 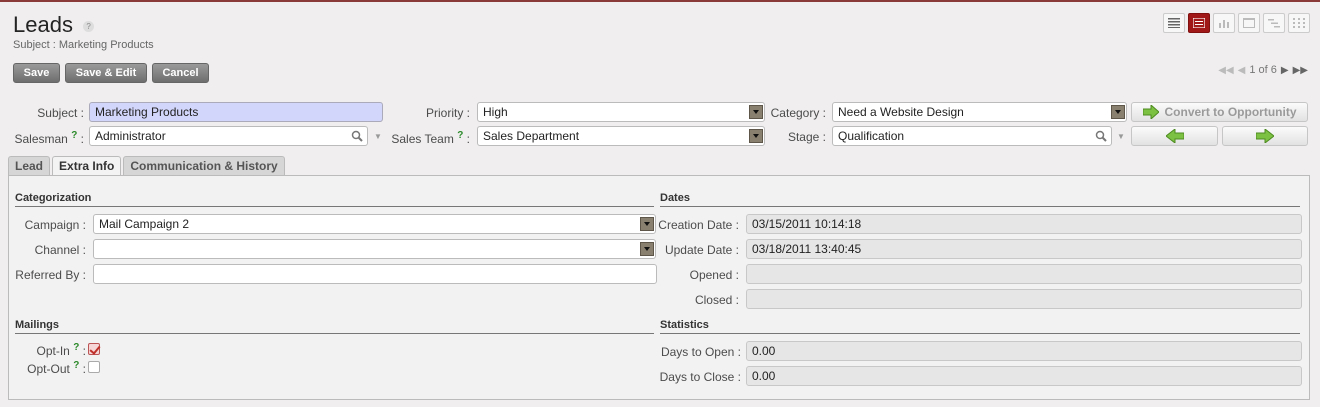 What do you see at coordinates (1299, 23) in the screenshot?
I see `diagram-view-icon` at bounding box center [1299, 23].